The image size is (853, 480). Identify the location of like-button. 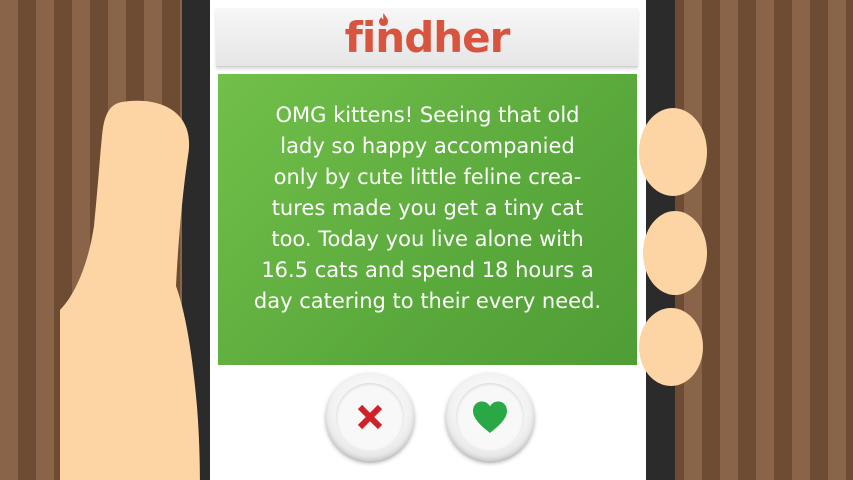
(490, 417).